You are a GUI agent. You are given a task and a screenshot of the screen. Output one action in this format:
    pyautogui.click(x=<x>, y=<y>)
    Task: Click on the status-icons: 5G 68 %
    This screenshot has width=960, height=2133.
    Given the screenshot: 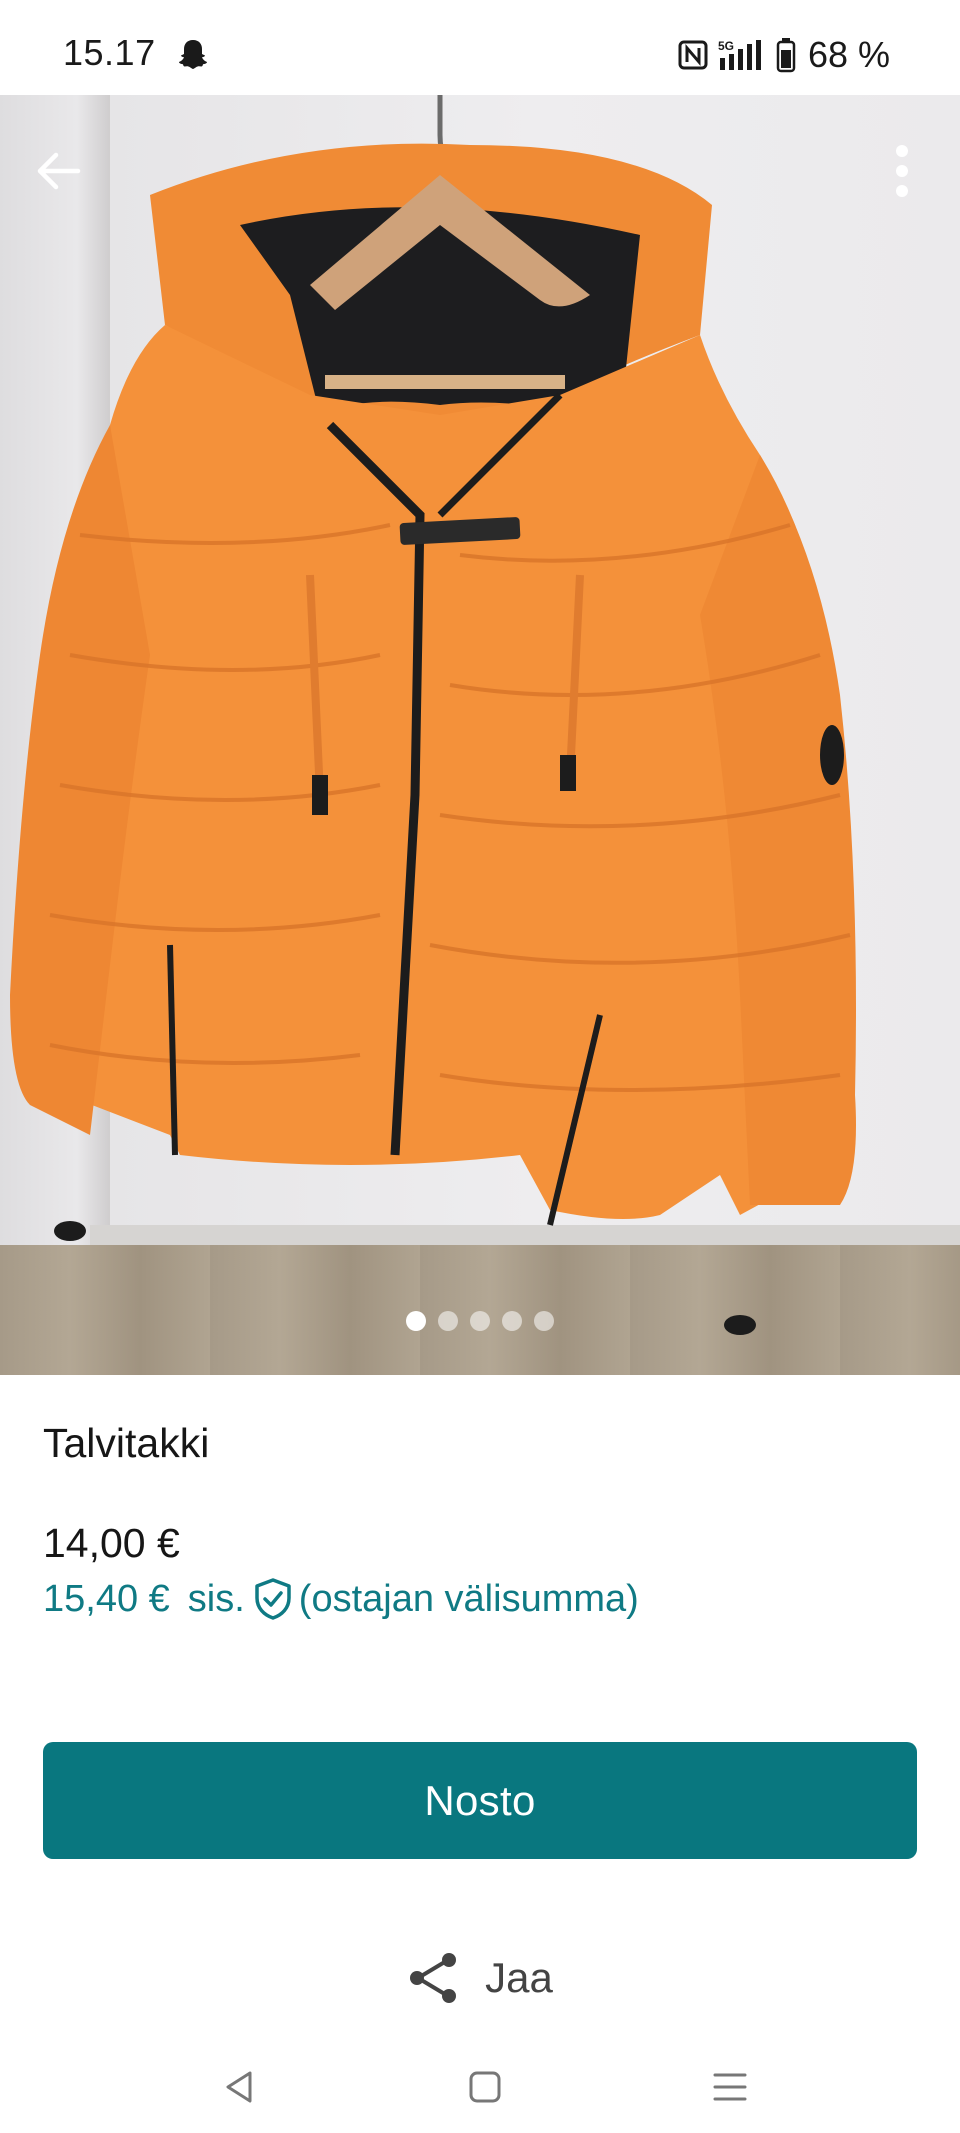 What is the action you would take?
    pyautogui.click(x=784, y=55)
    